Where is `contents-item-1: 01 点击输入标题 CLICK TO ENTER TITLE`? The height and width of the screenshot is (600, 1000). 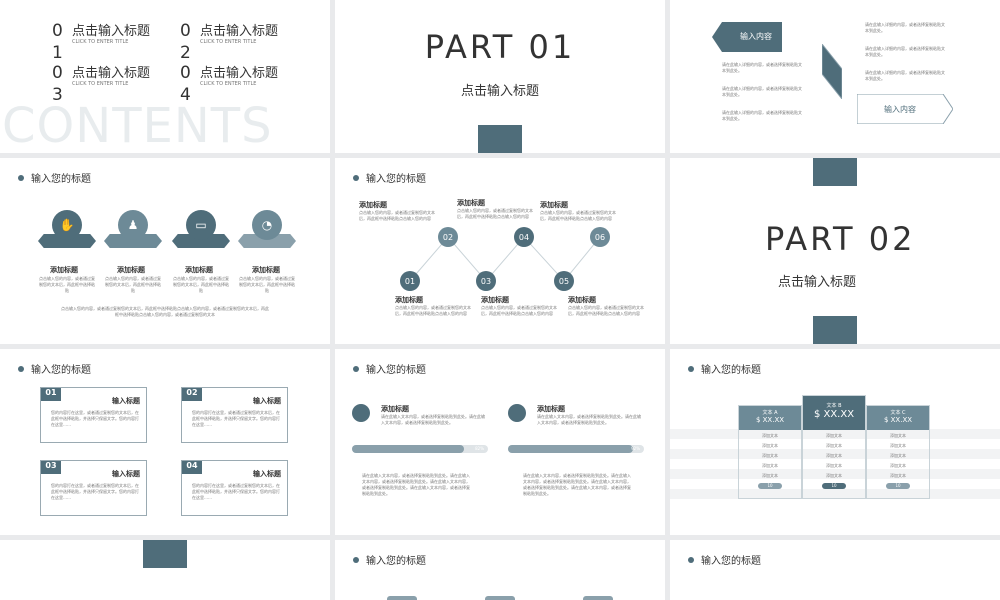
contents-item-1: 01 点击输入标题 CLICK TO ENTER TITLE is located at coordinates (101, 42).